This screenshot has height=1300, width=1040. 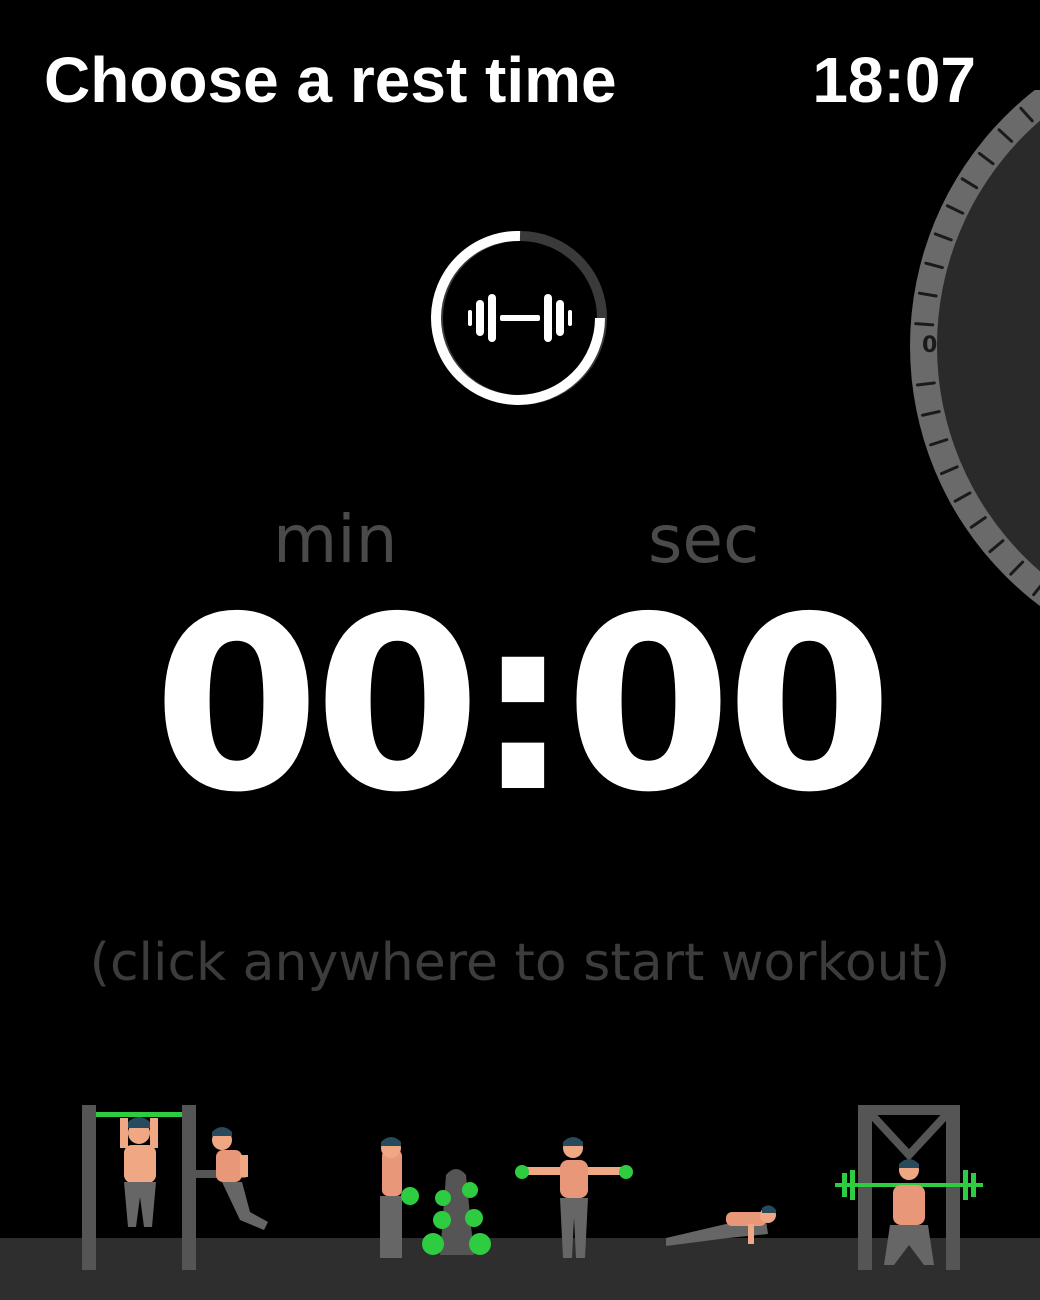 I want to click on workout-progress-icon, so click(x=520, y=320).